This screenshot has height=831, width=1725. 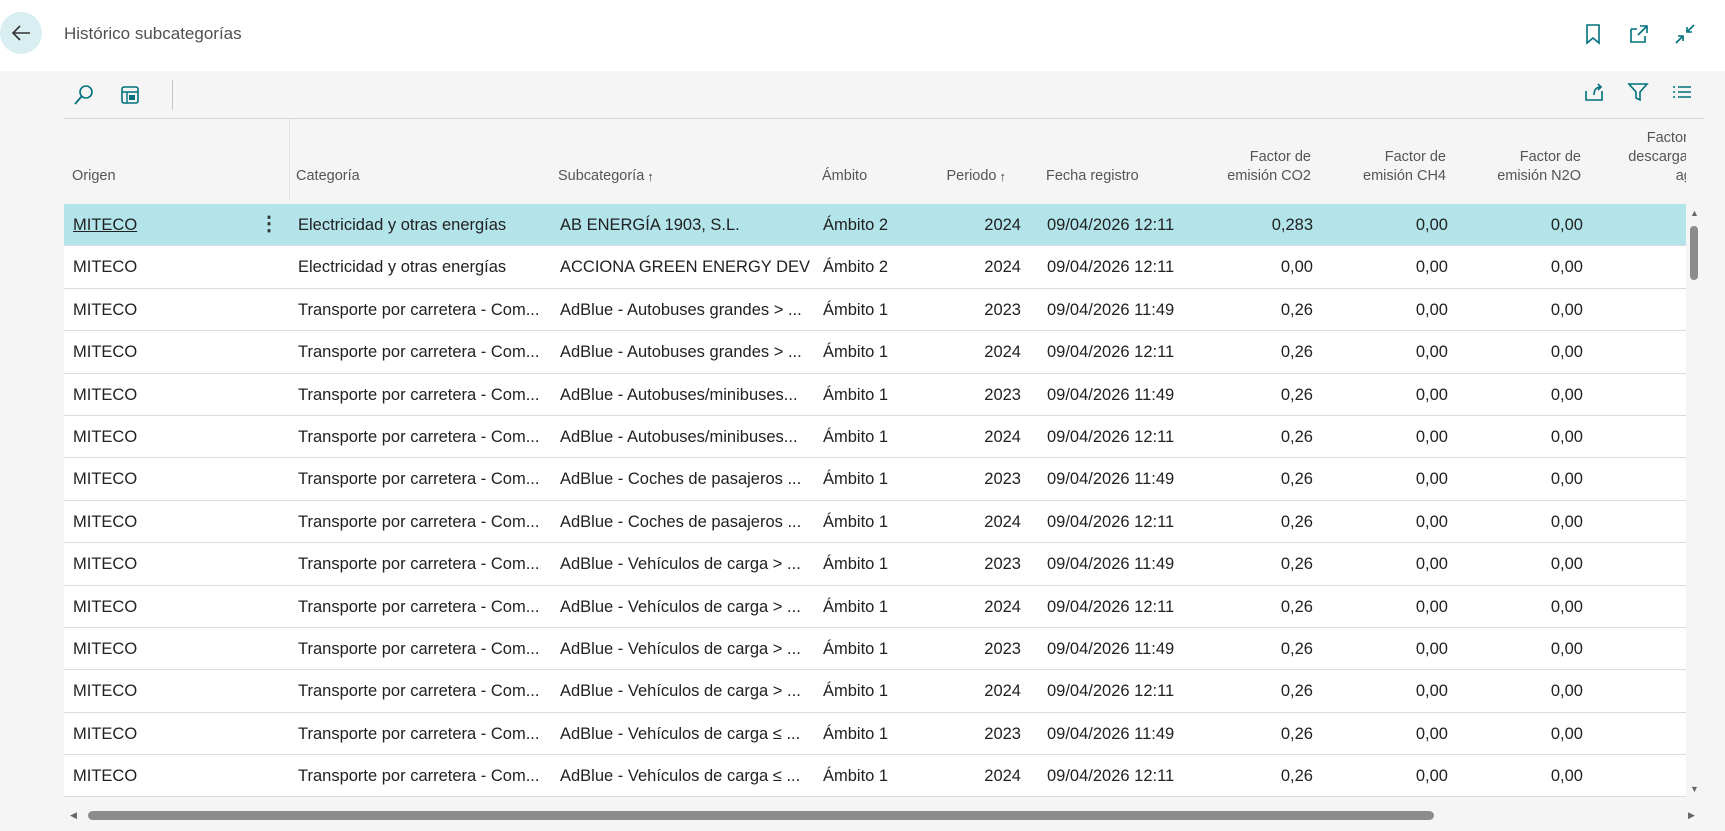 What do you see at coordinates (1292, 225) in the screenshot?
I see `cell-co2: 0,283` at bounding box center [1292, 225].